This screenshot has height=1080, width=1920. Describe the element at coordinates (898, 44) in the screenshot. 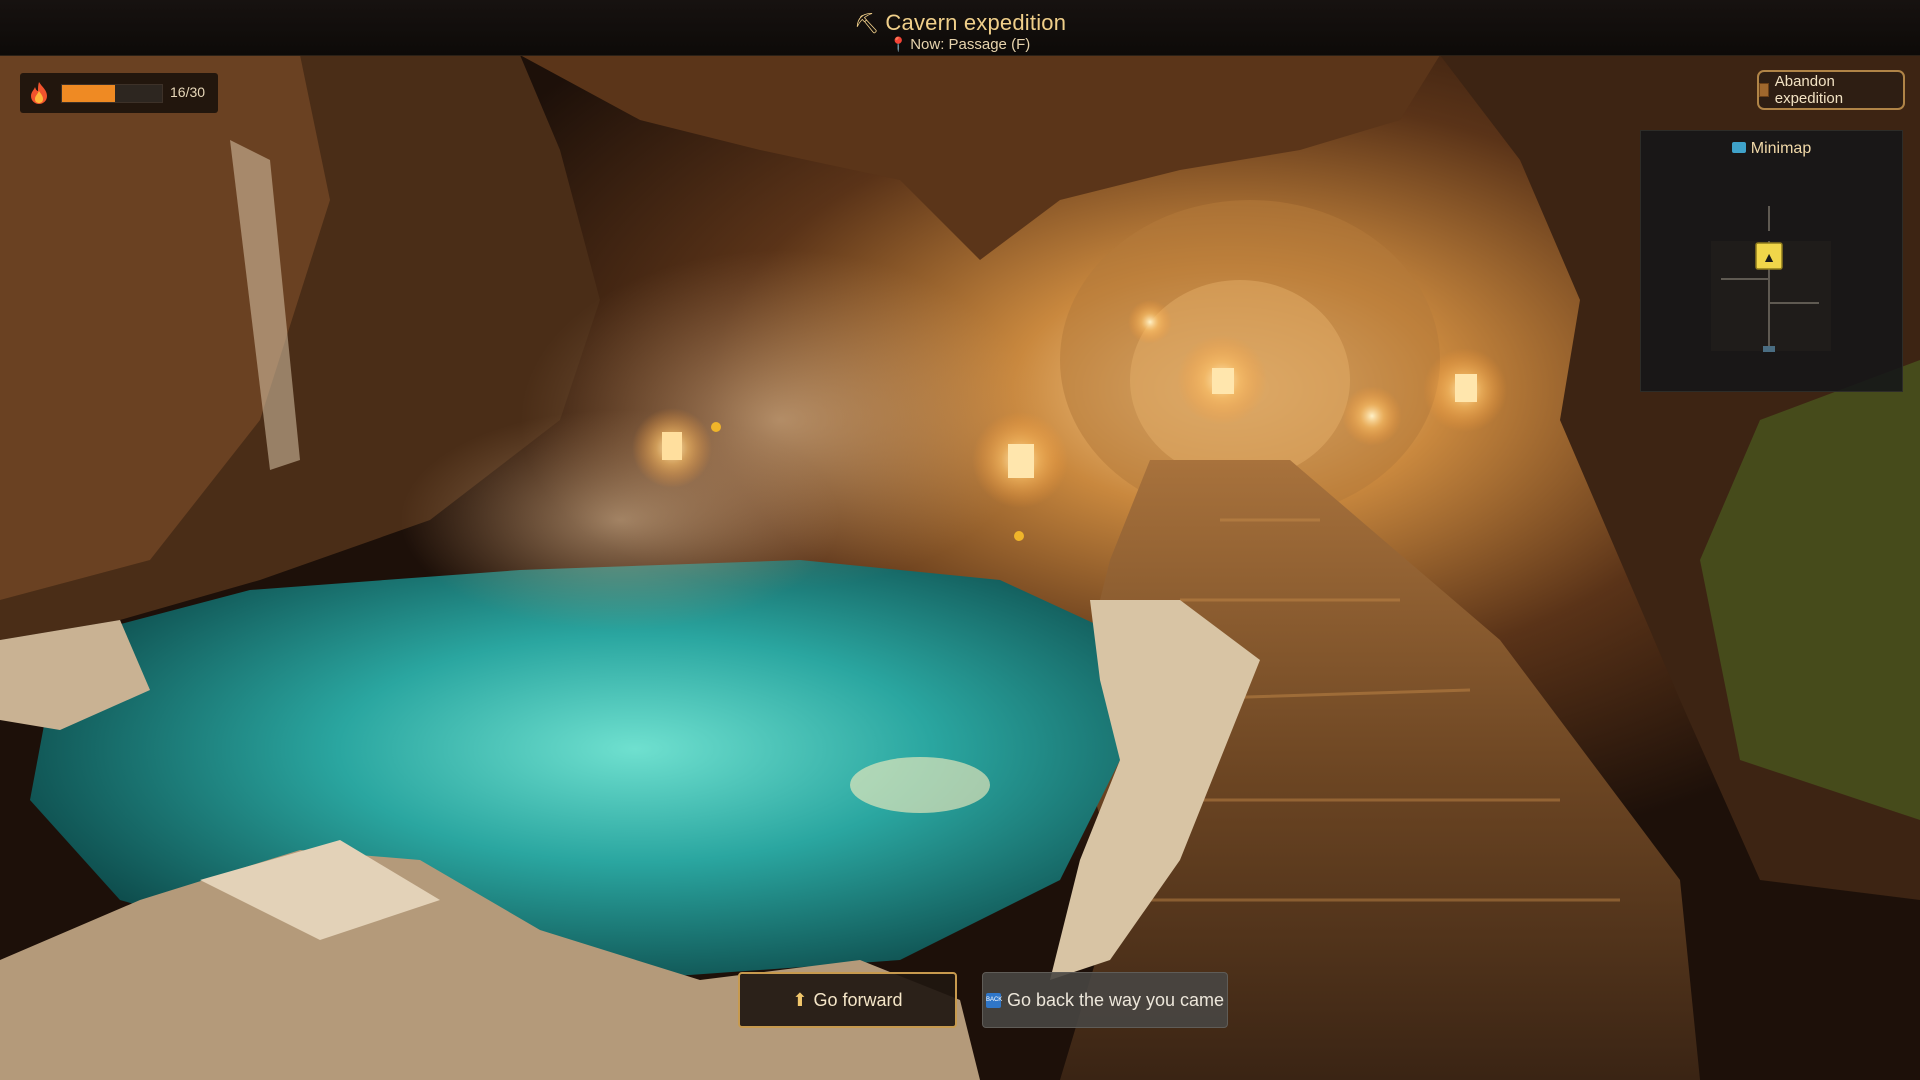

I see `pin-icon: 📍` at that location.